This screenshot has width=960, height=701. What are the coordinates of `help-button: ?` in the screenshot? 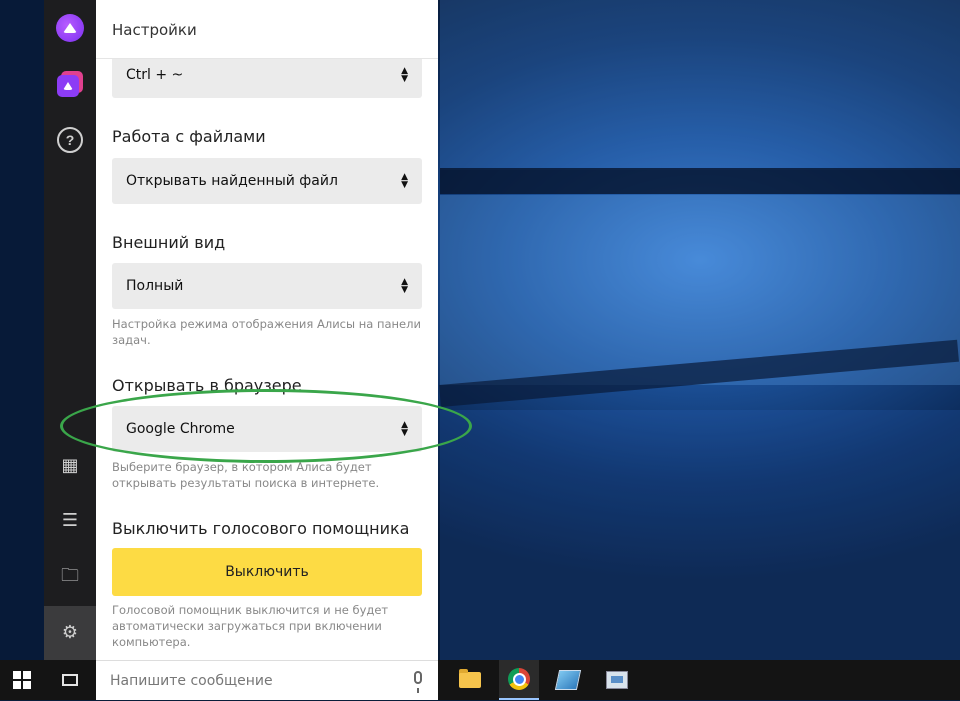 It's located at (70, 140).